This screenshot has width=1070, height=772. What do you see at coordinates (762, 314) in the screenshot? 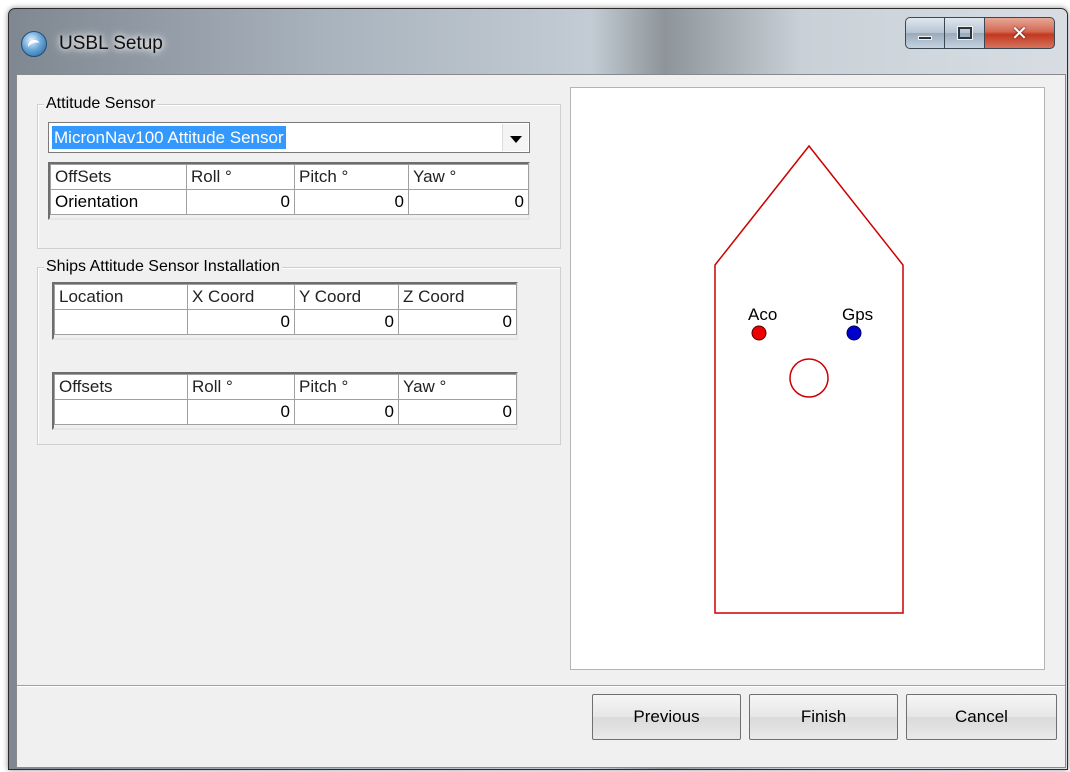
I see `aco-label: Aco` at bounding box center [762, 314].